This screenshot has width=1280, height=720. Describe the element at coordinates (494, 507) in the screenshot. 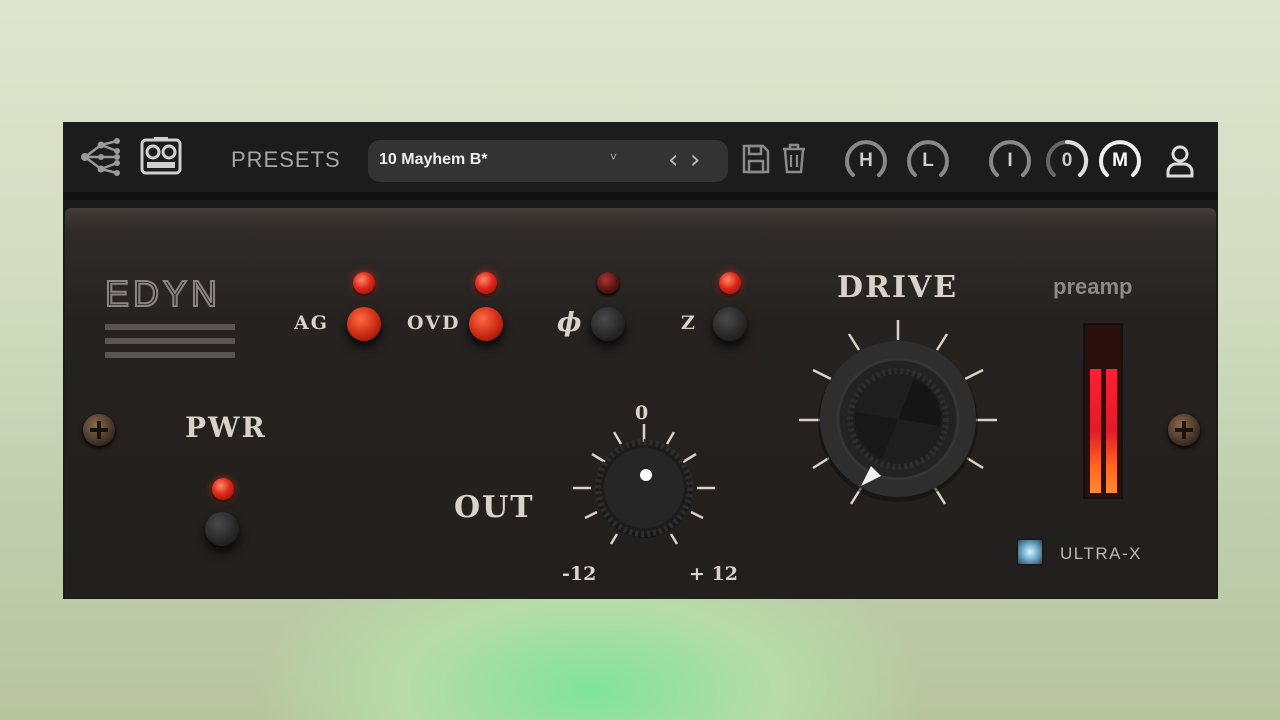

I see `out-label: OUT` at that location.